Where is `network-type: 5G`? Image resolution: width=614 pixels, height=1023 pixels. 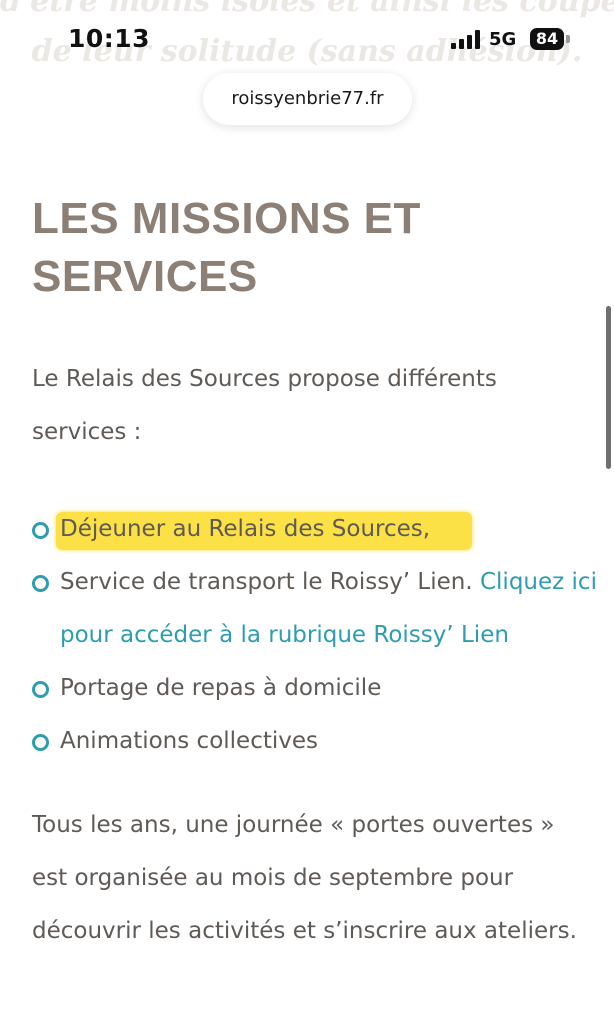 network-type: 5G is located at coordinates (503, 39).